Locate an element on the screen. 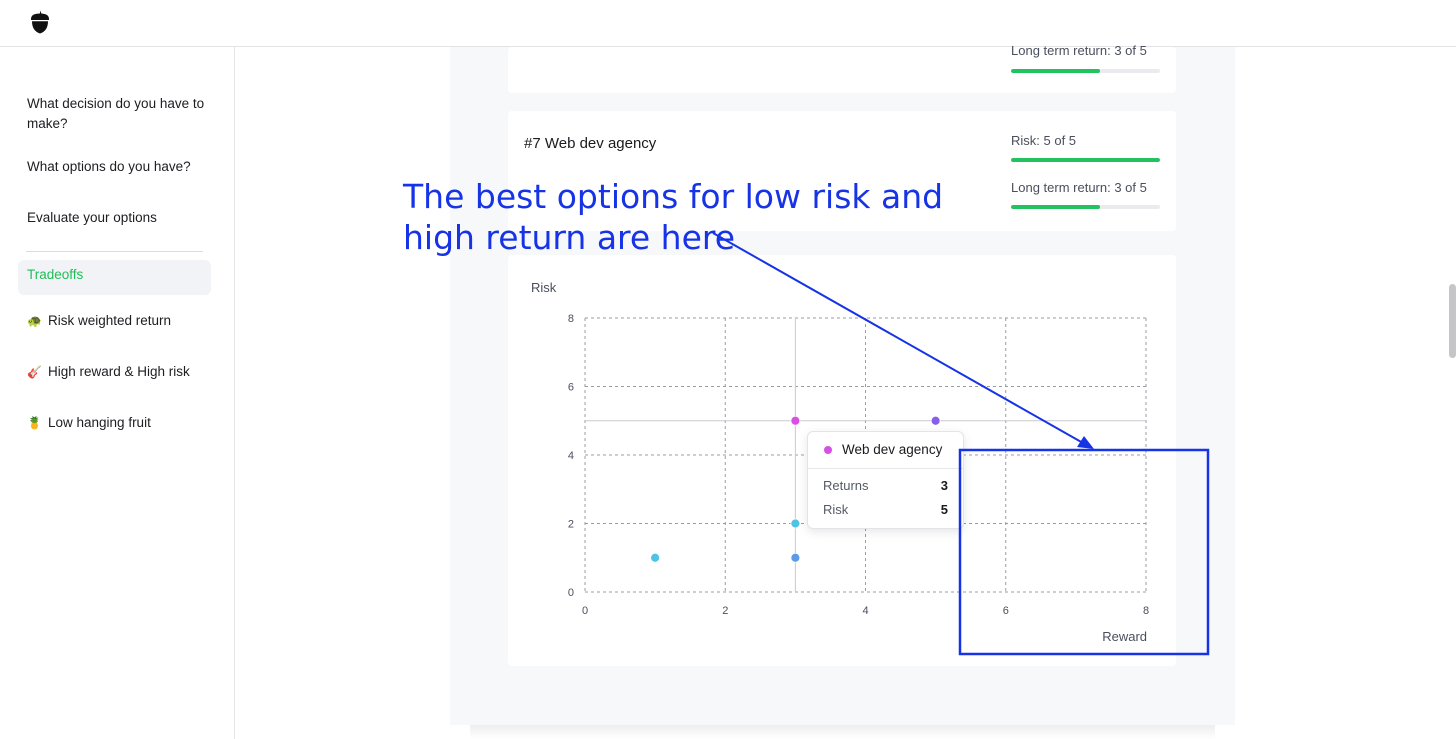 This screenshot has height=739, width=1456. option-card-previous: Long term return: 3 of 5 is located at coordinates (842, 68).